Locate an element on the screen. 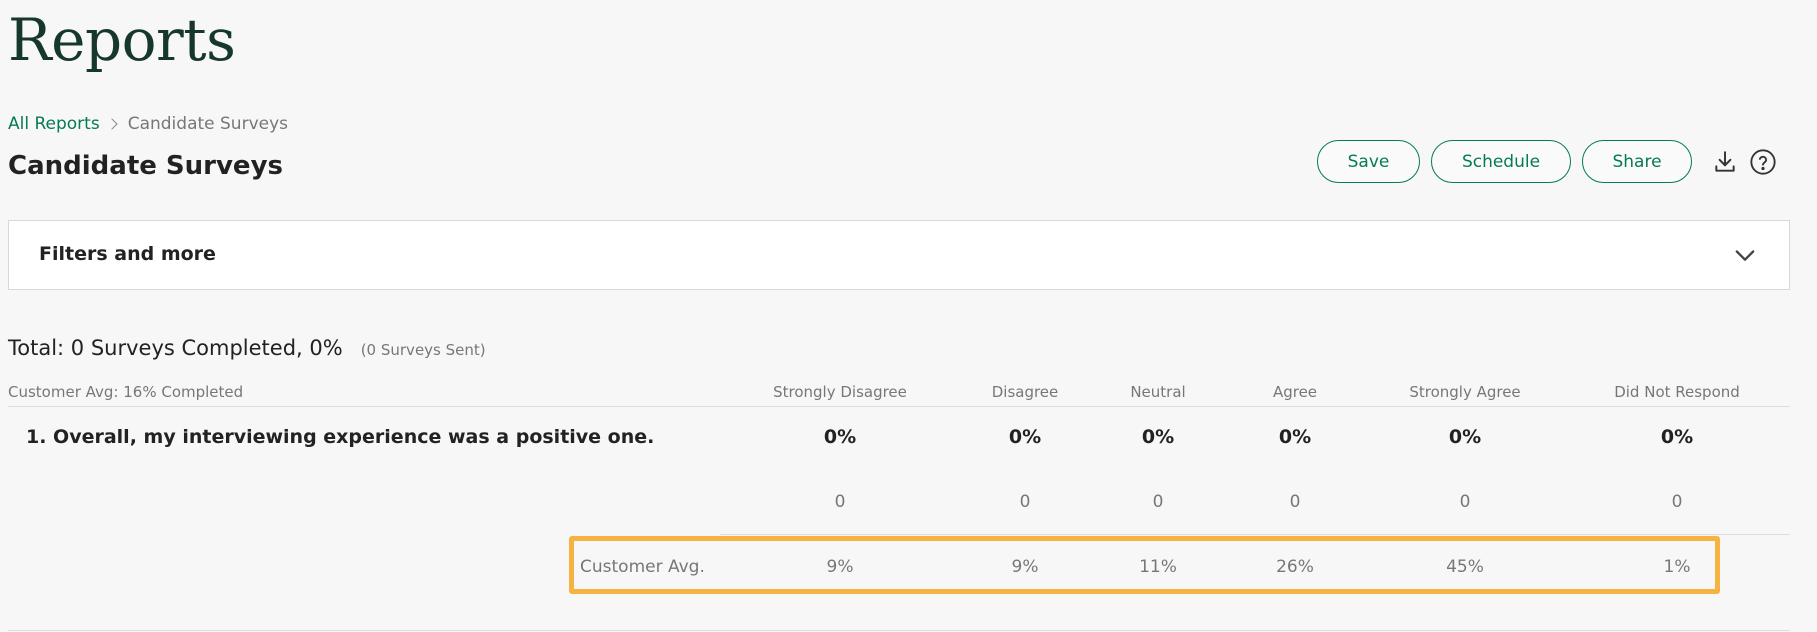 This screenshot has width=1817, height=632. filters-label: Filters and more is located at coordinates (127, 254).